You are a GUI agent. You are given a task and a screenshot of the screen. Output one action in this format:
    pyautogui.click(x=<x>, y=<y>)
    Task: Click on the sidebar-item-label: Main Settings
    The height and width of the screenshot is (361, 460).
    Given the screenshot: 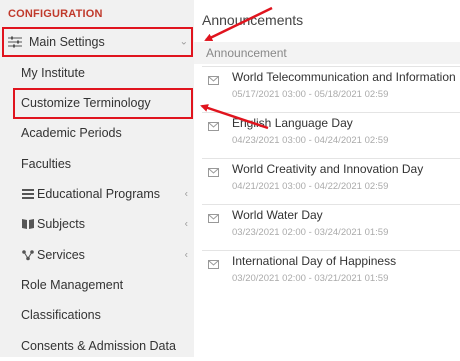 What is the action you would take?
    pyautogui.click(x=67, y=42)
    